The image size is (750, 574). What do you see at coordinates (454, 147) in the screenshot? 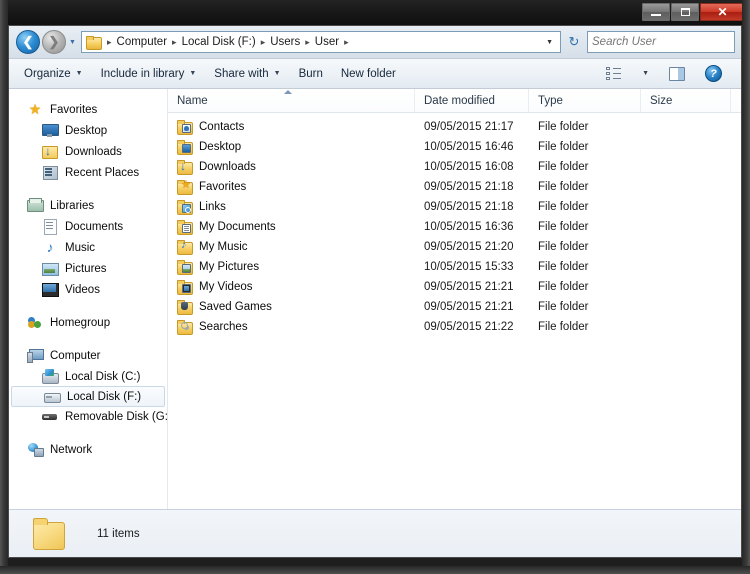
I see `table-row: Desktop 10/05/2015 16:46 File folder` at bounding box center [454, 147].